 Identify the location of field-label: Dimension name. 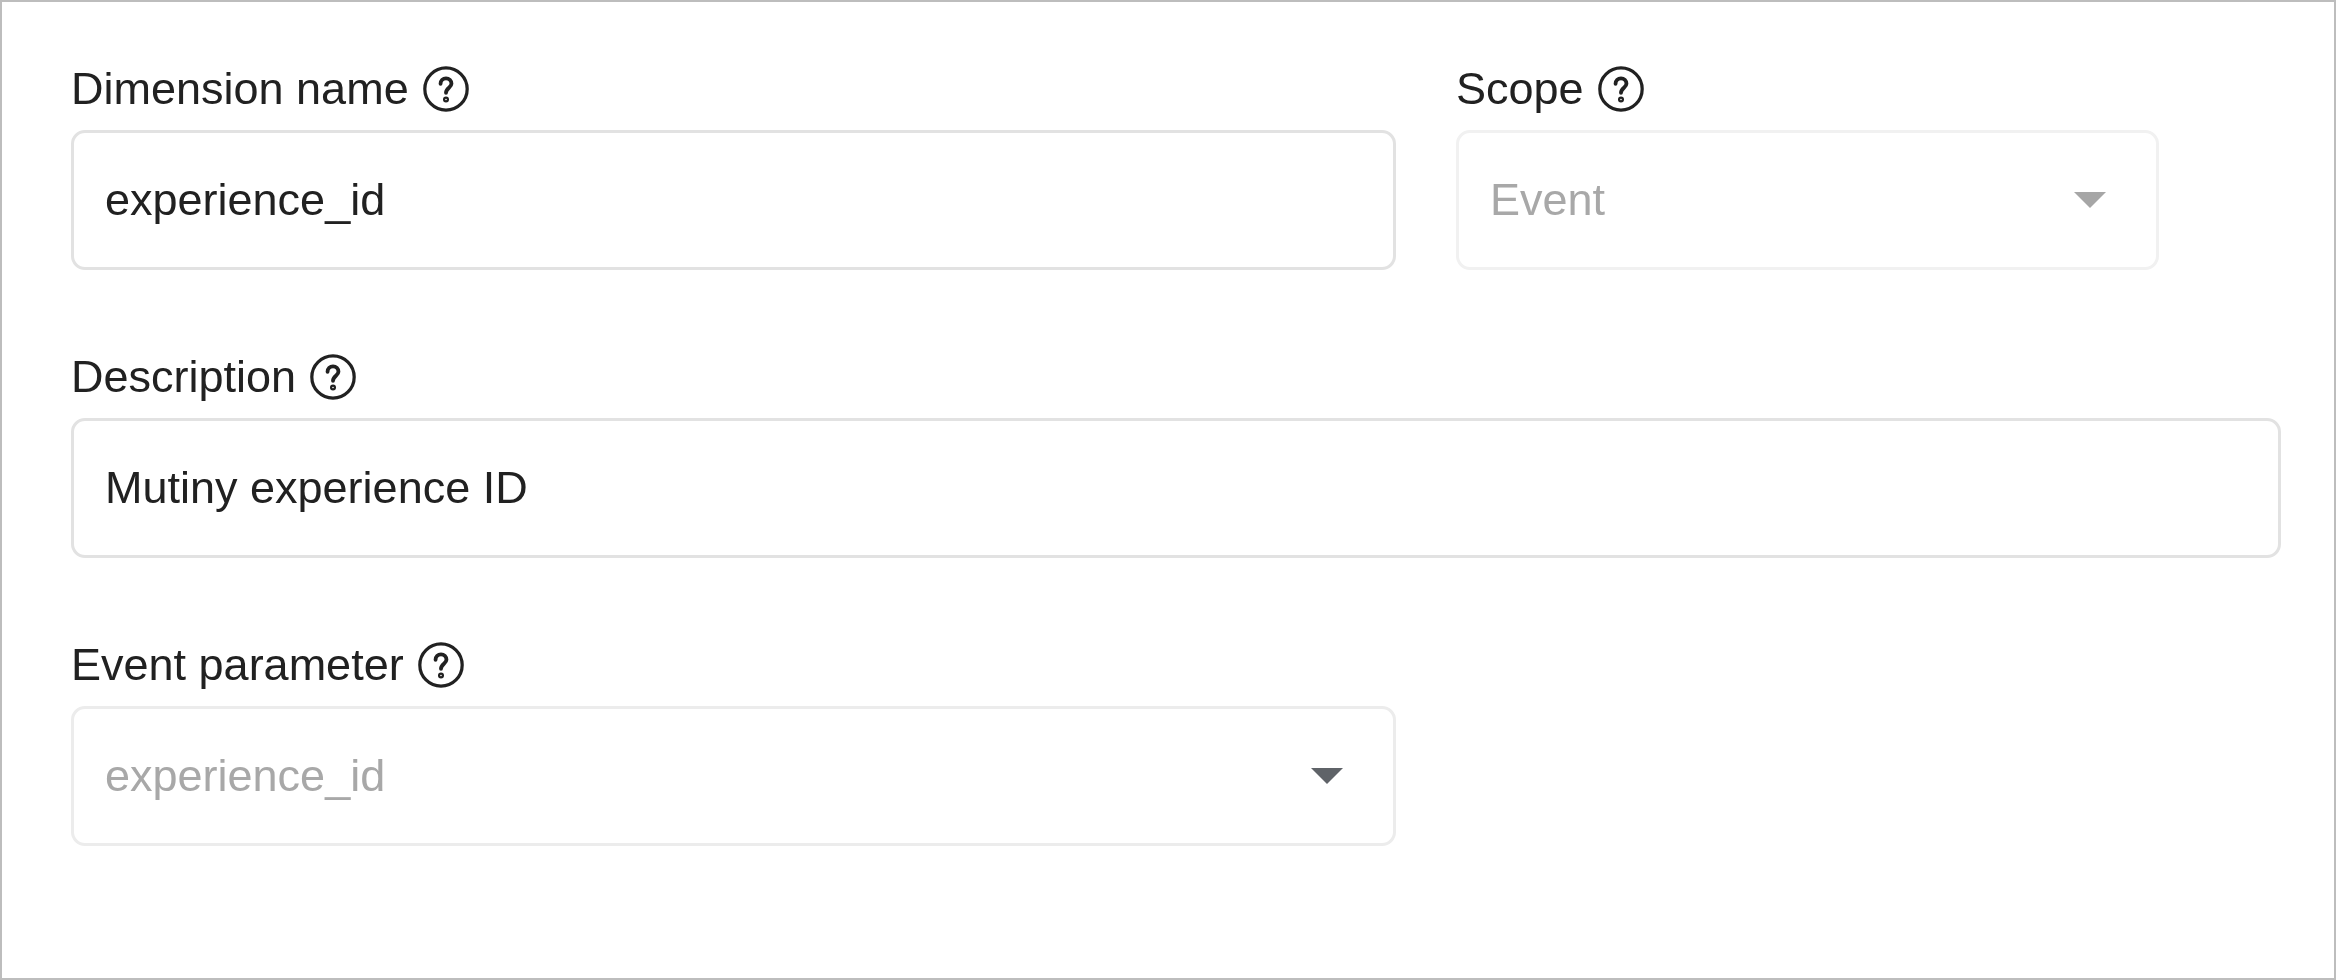
(240, 89).